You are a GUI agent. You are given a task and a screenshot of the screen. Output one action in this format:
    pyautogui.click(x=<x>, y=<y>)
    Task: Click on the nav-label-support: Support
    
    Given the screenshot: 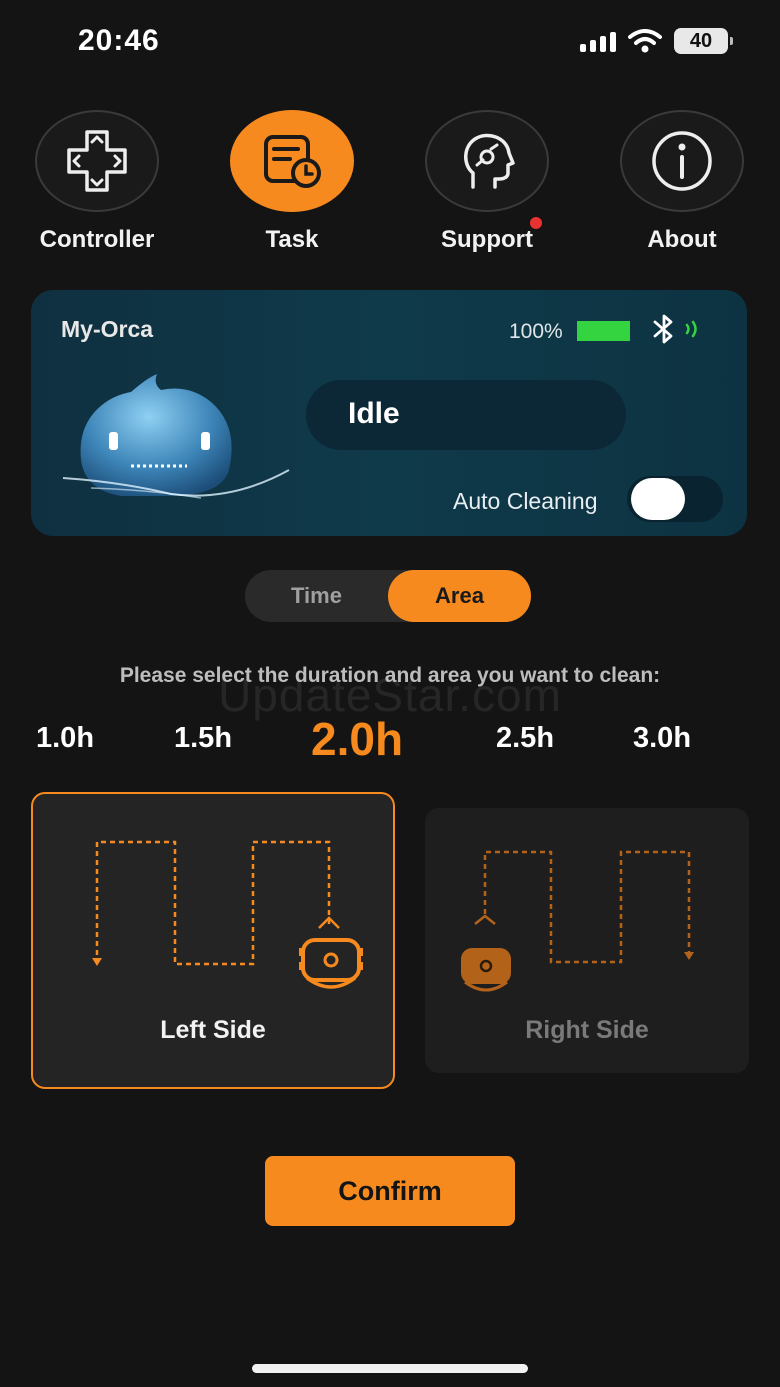 What is the action you would take?
    pyautogui.click(x=487, y=239)
    